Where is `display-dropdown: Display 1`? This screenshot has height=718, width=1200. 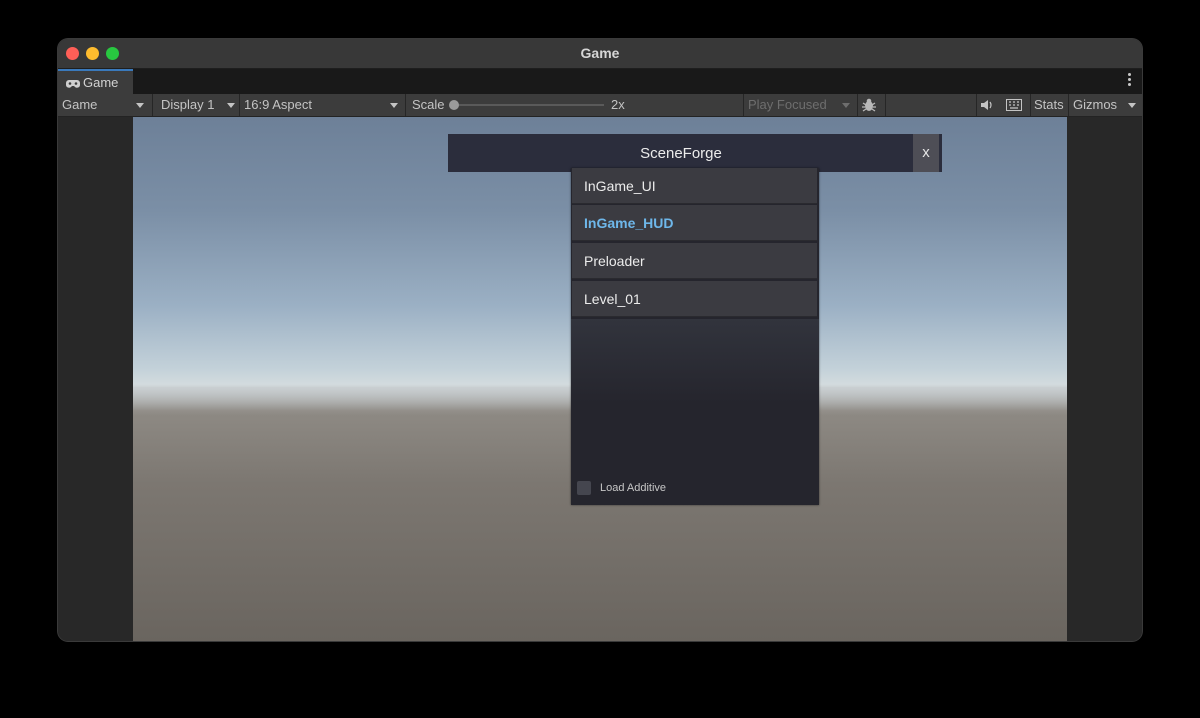 display-dropdown: Display 1 is located at coordinates (201, 105).